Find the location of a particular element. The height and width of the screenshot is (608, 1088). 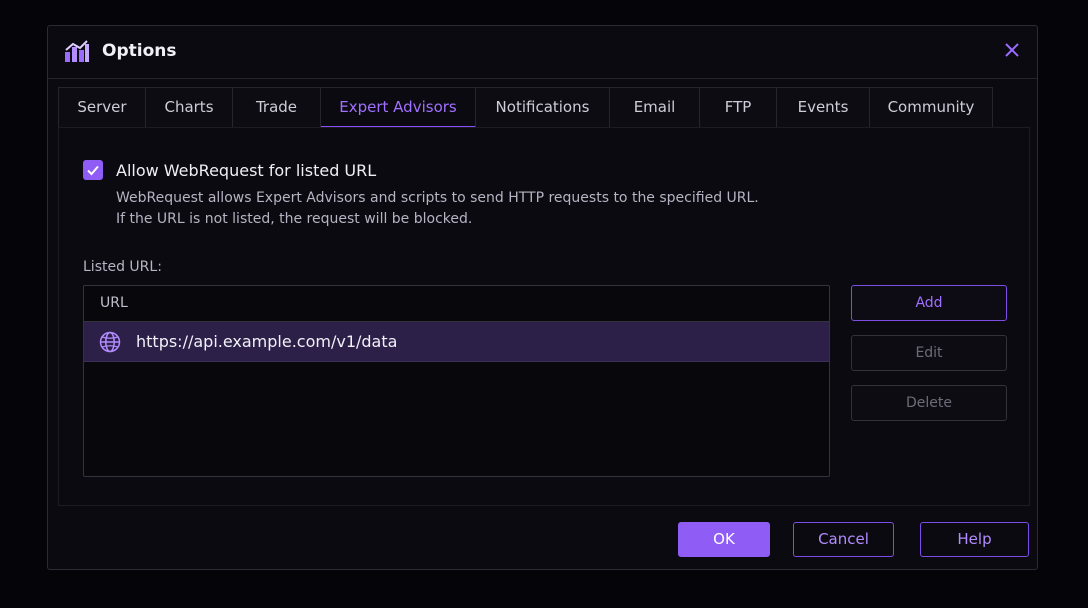

url-text: https://api.example.com/v1/data is located at coordinates (267, 341).